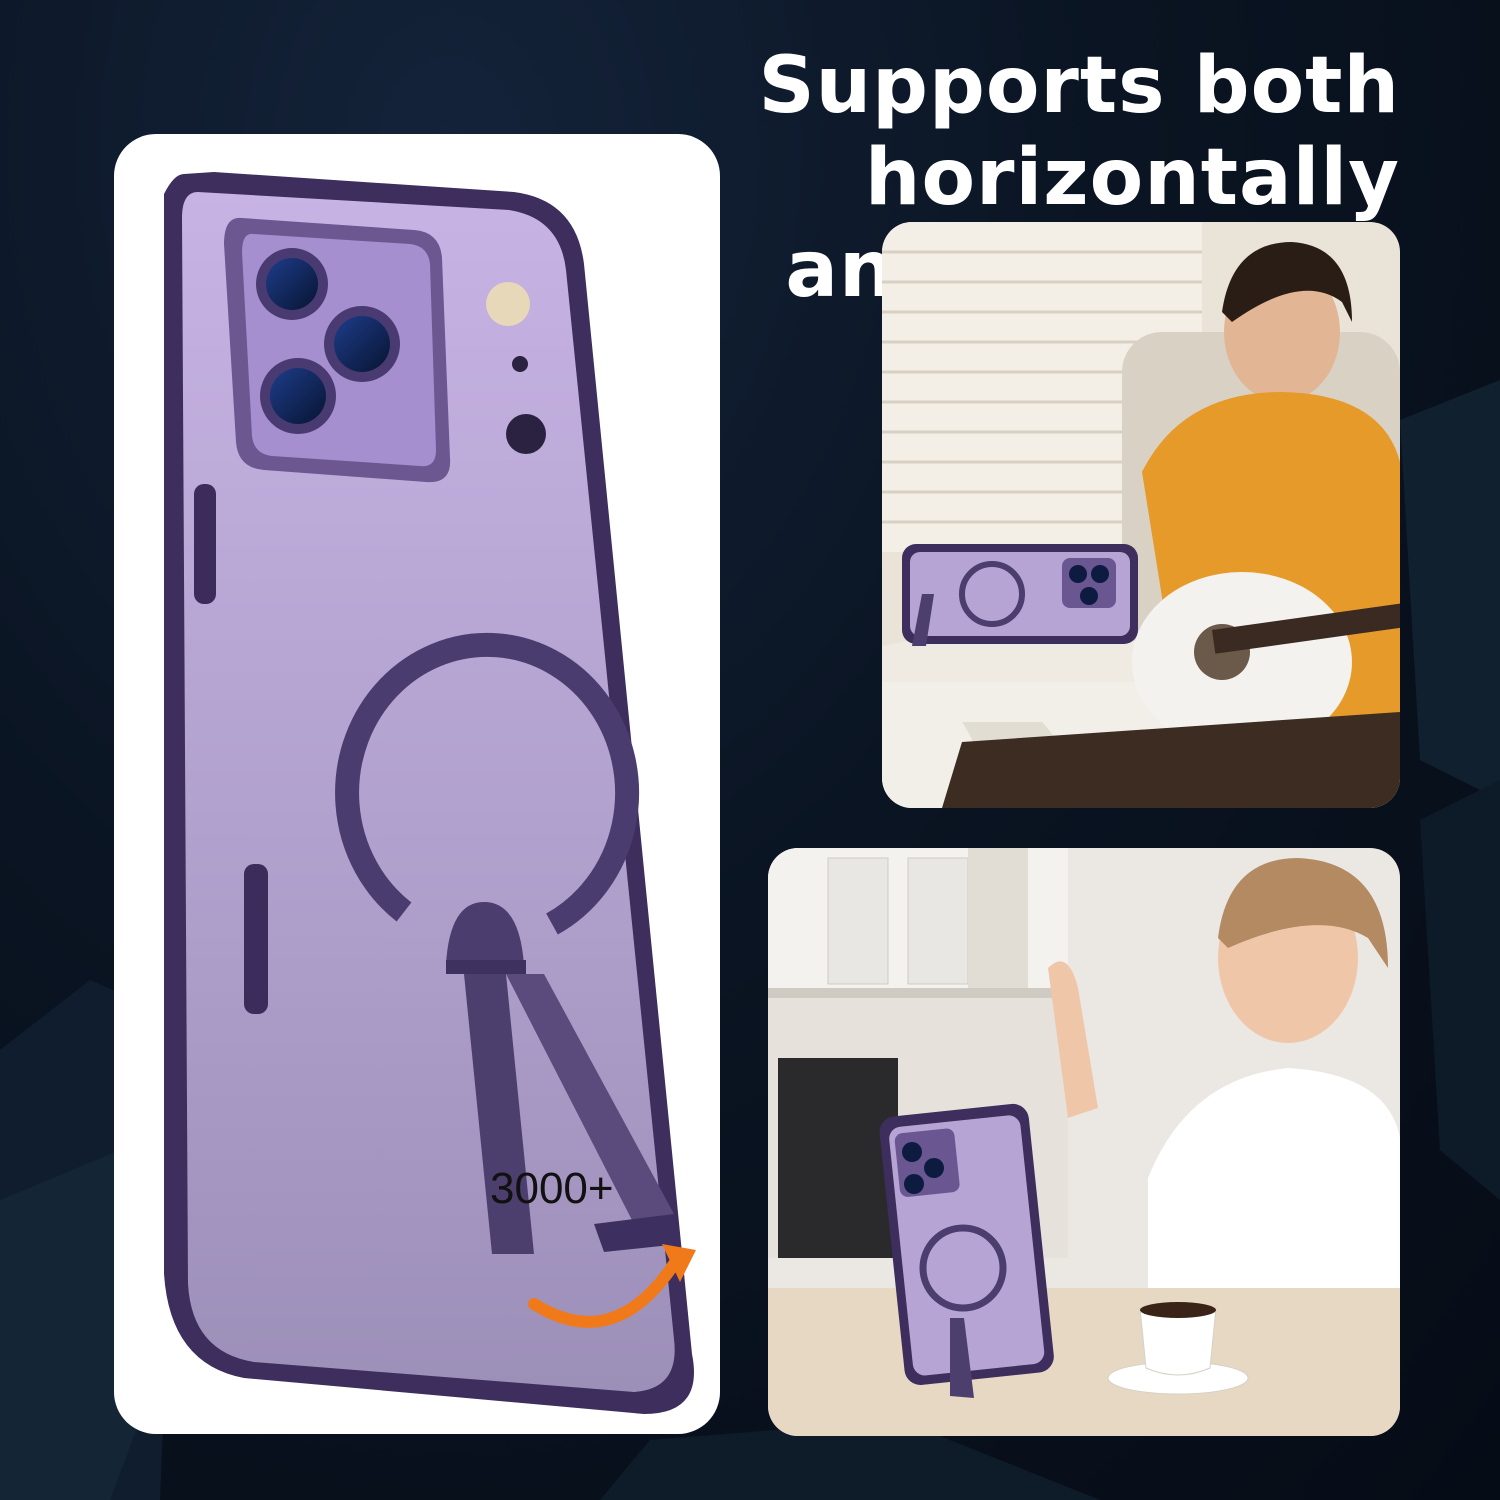 This screenshot has height=1500, width=1500. I want to click on phone-on-stand-portrait-icon, so click(966, 1250).